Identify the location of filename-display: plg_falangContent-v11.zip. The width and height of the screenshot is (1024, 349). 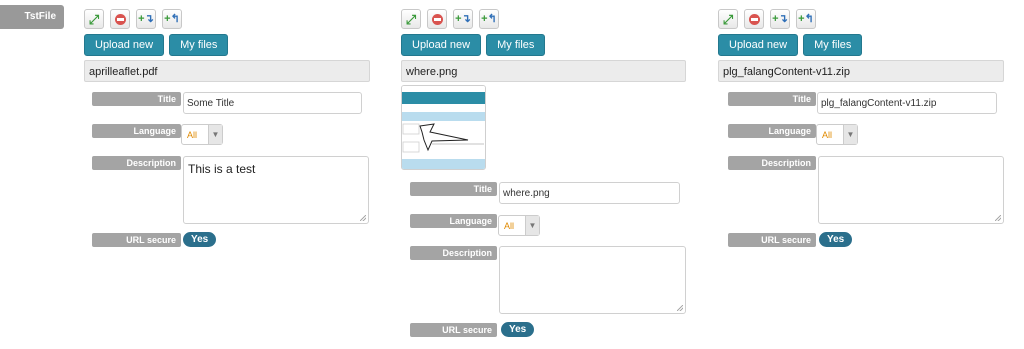
(861, 71).